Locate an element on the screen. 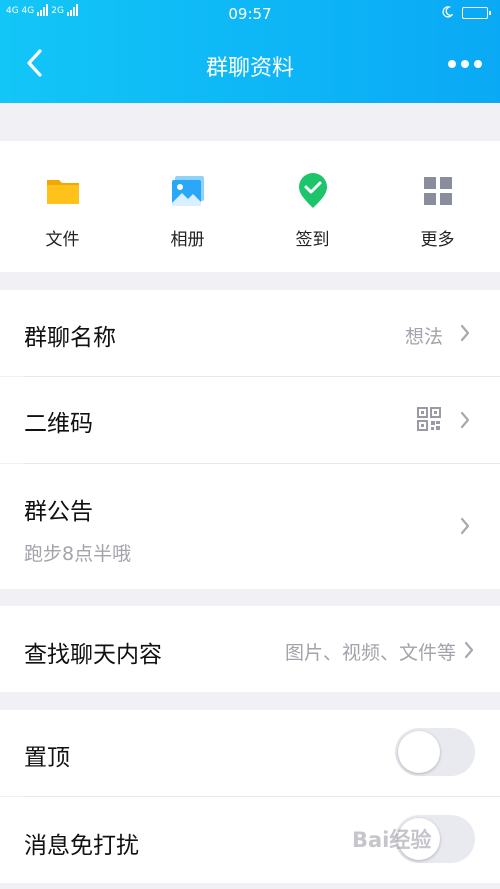  grid-icon is located at coordinates (437, 191).